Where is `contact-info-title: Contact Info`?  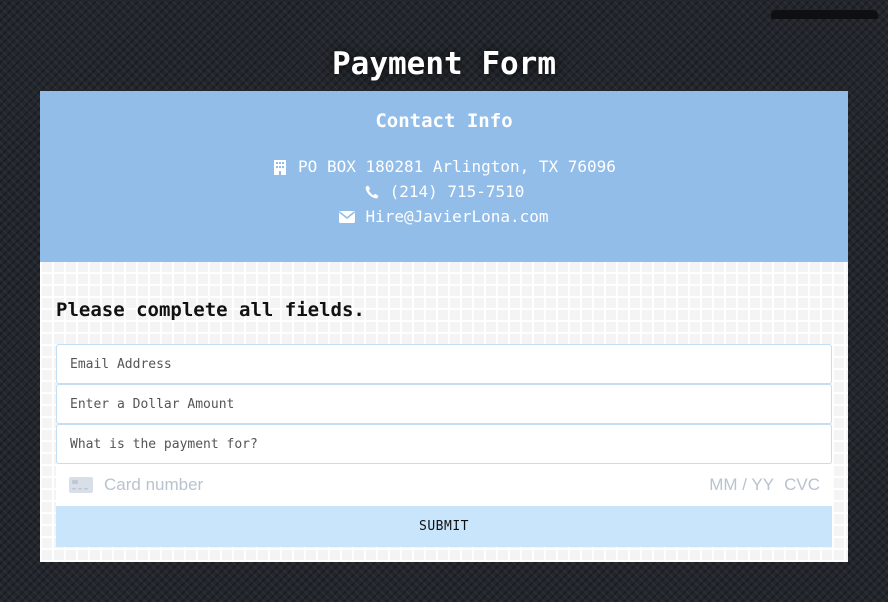 contact-info-title: Contact Info is located at coordinates (444, 121).